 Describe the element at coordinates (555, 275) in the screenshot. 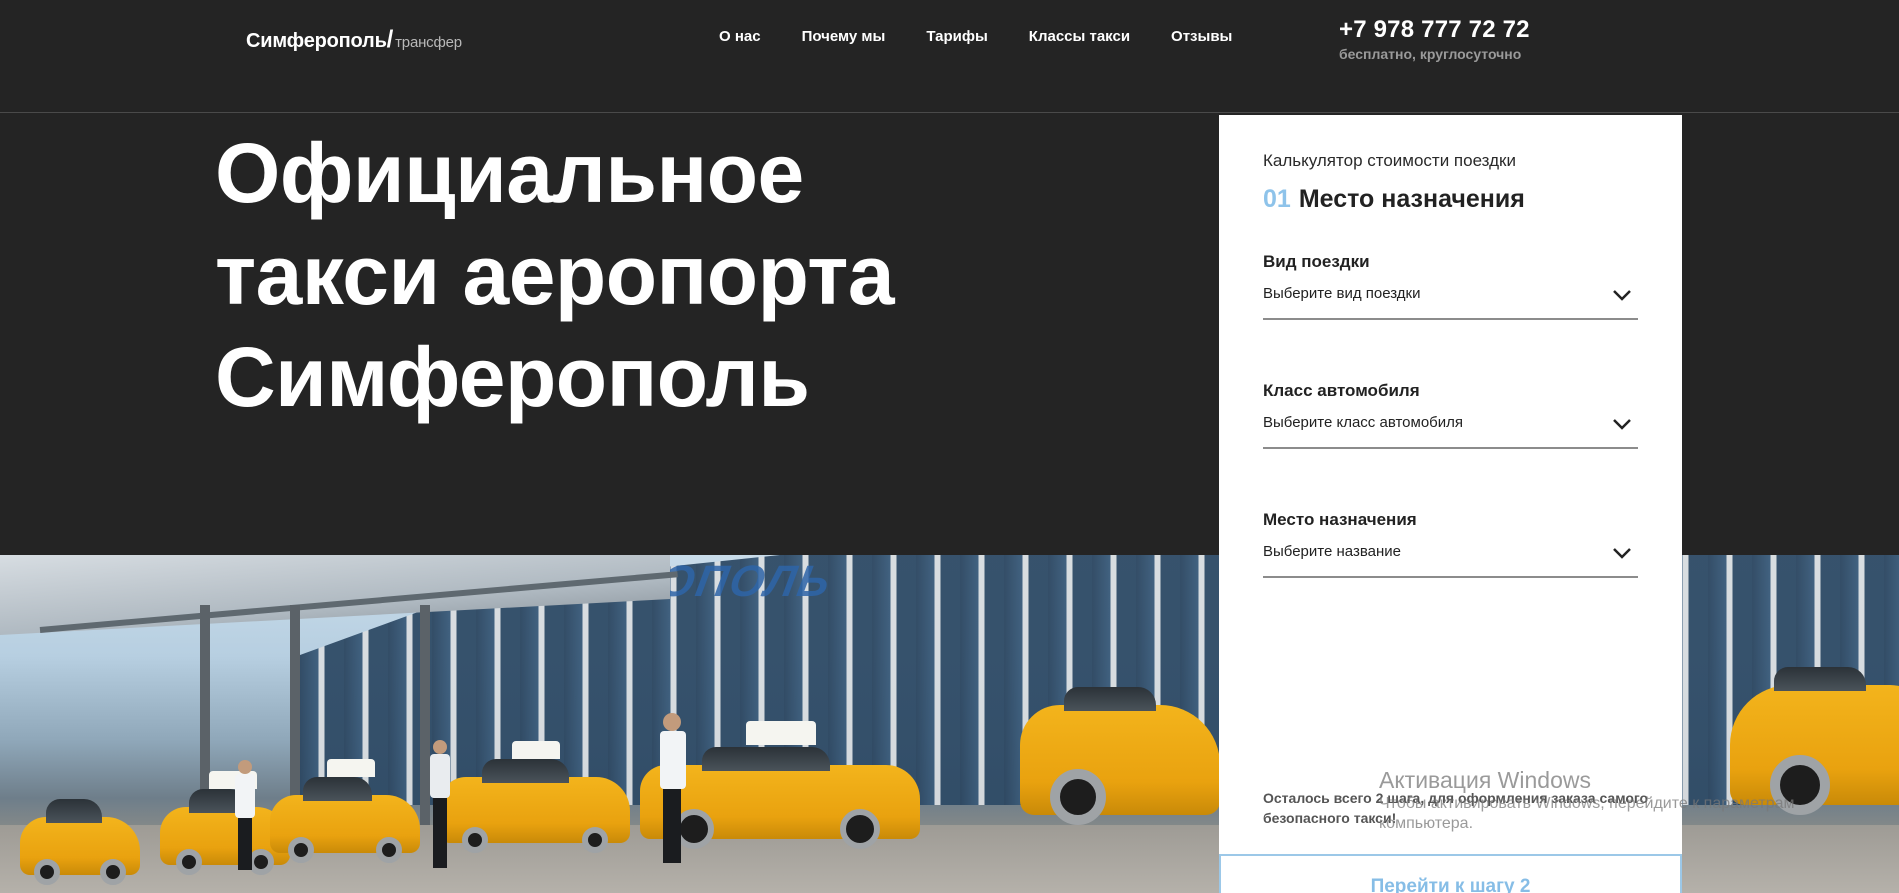

I see `hero-title-line: такси аеропорта` at that location.